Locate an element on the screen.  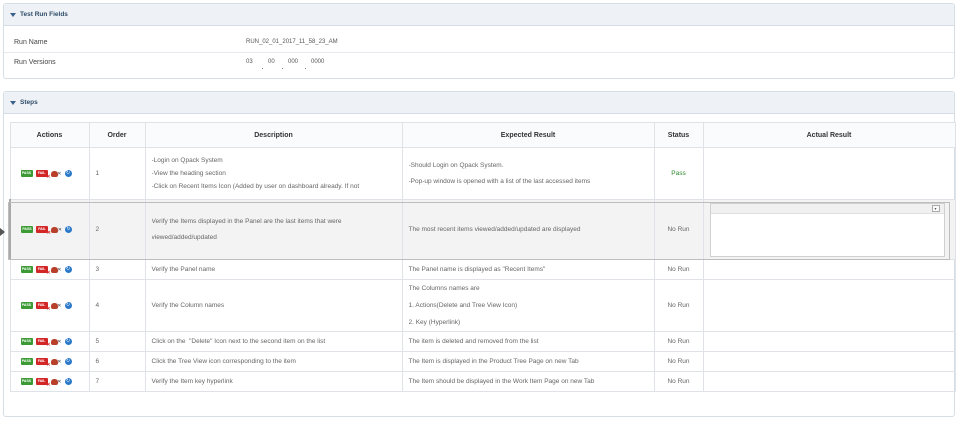
order-cell: 6 is located at coordinates (117, 361).